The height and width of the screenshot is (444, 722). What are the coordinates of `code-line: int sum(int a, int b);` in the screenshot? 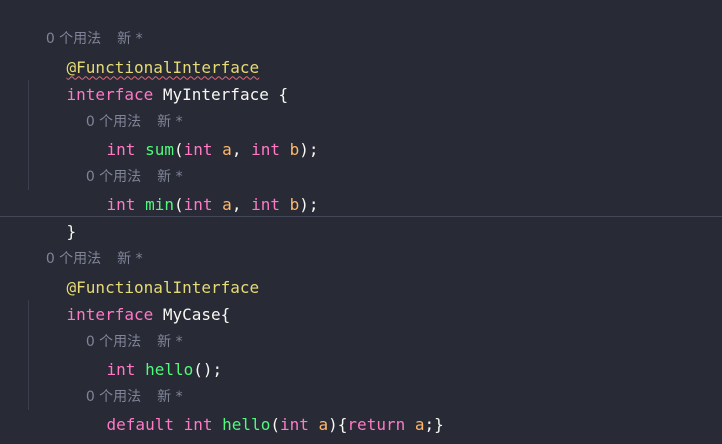 It's located at (193, 133).